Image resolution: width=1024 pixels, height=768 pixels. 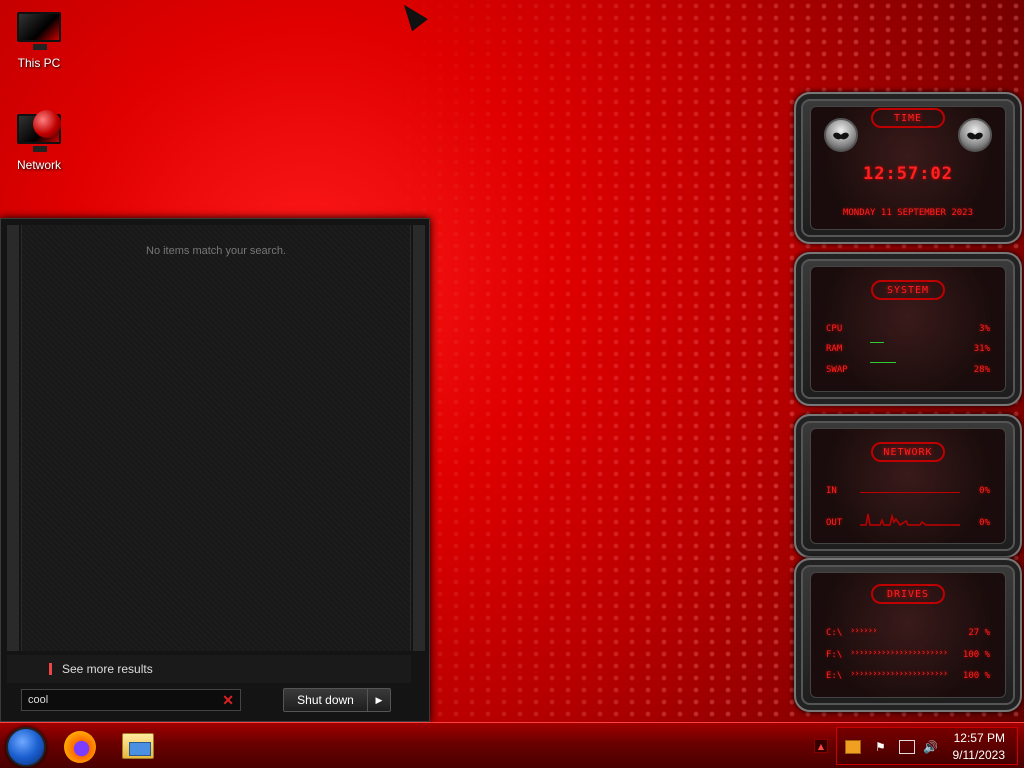 I want to click on taskbar: ▲ ⚑ 🔊 12:57 PM 9/11/2023, so click(x=512, y=745).